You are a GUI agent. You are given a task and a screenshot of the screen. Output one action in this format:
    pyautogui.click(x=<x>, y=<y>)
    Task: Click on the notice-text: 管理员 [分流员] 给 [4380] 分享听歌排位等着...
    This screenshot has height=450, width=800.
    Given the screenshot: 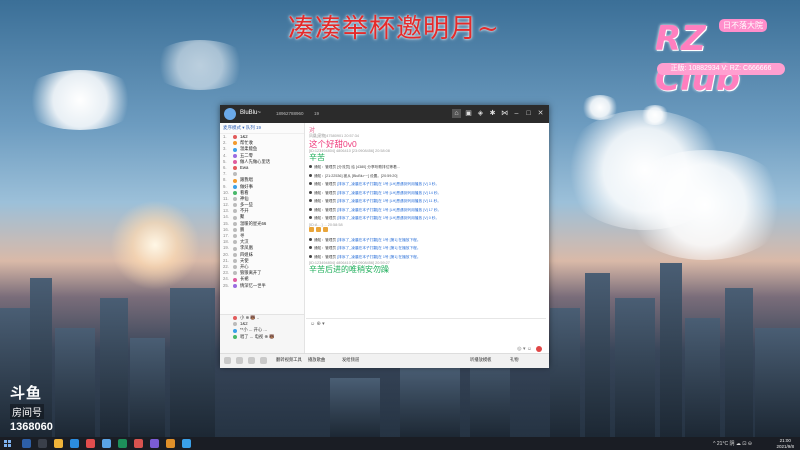 What is the action you would take?
    pyautogui.click(x=362, y=167)
    